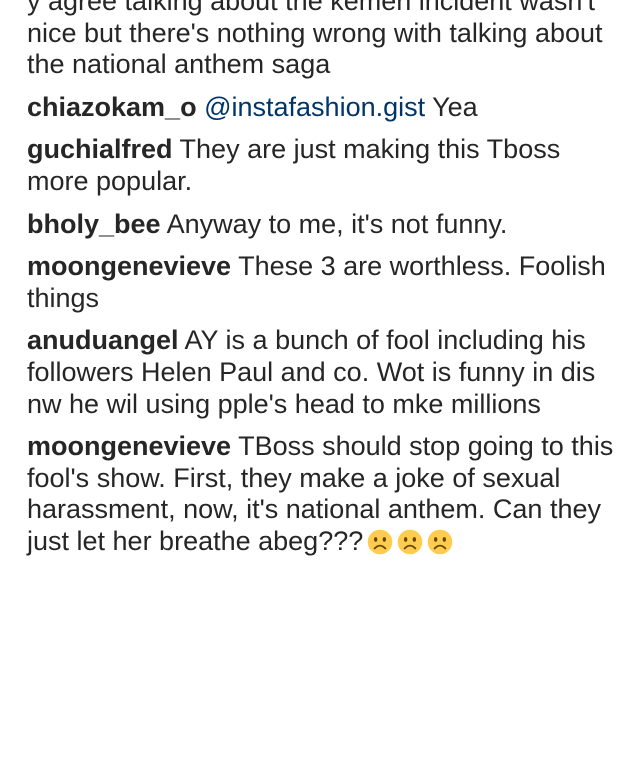 The width and height of the screenshot is (640, 768). Describe the element at coordinates (314, 107) in the screenshot. I see `comment-mention: @instafashion.gist` at that location.